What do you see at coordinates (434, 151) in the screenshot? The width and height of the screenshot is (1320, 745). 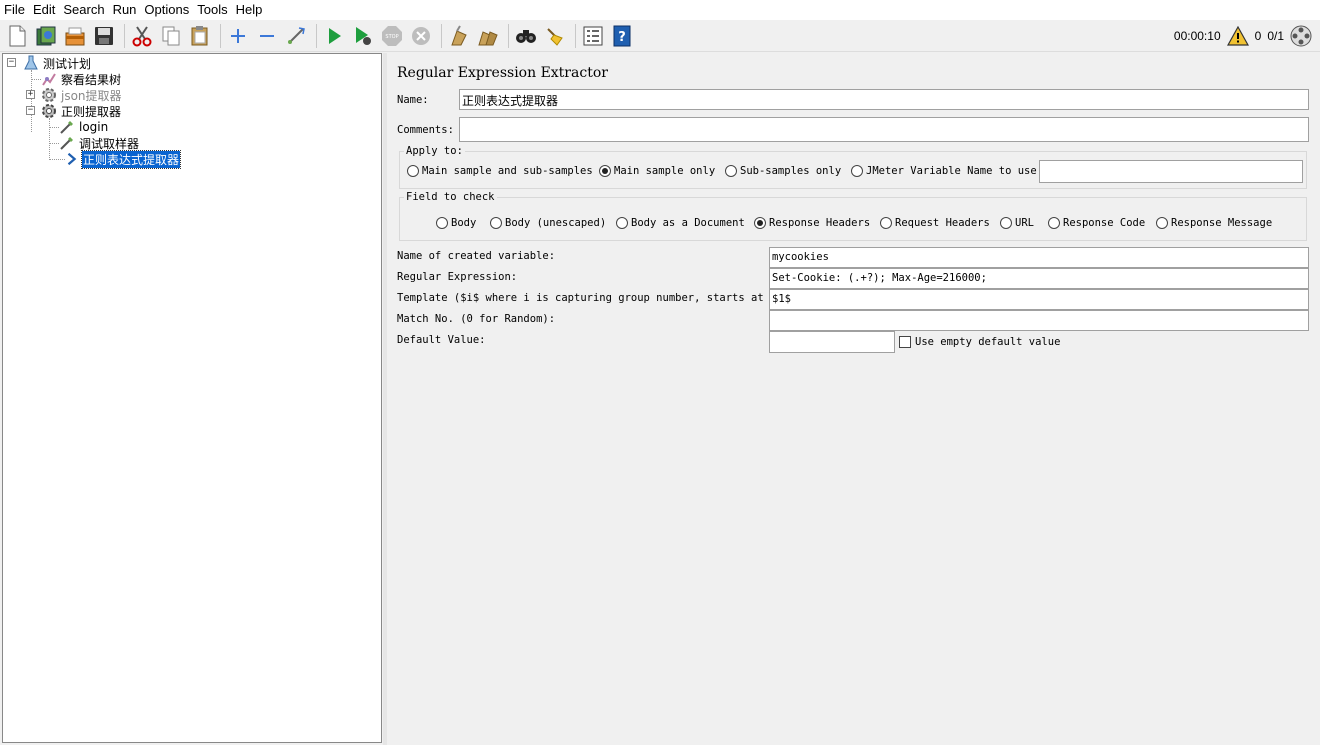 I see `apply-to-title: Apply to:` at bounding box center [434, 151].